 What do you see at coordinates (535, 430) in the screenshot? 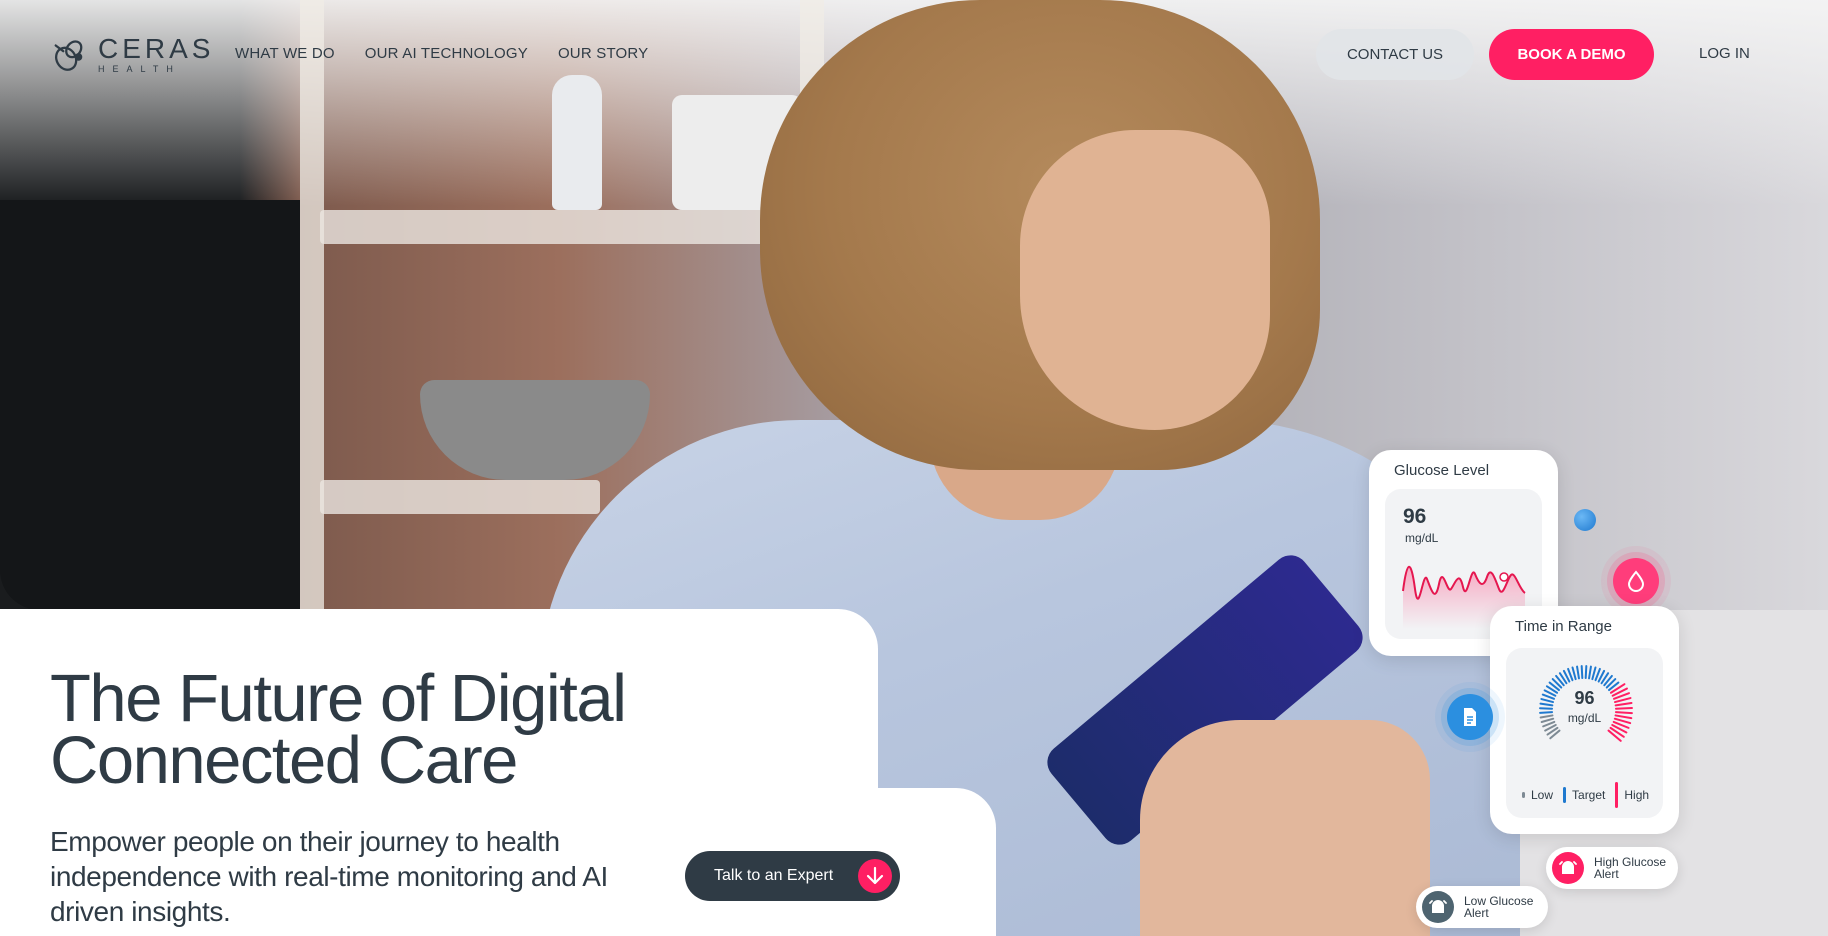
I see `bowl-decor` at bounding box center [535, 430].